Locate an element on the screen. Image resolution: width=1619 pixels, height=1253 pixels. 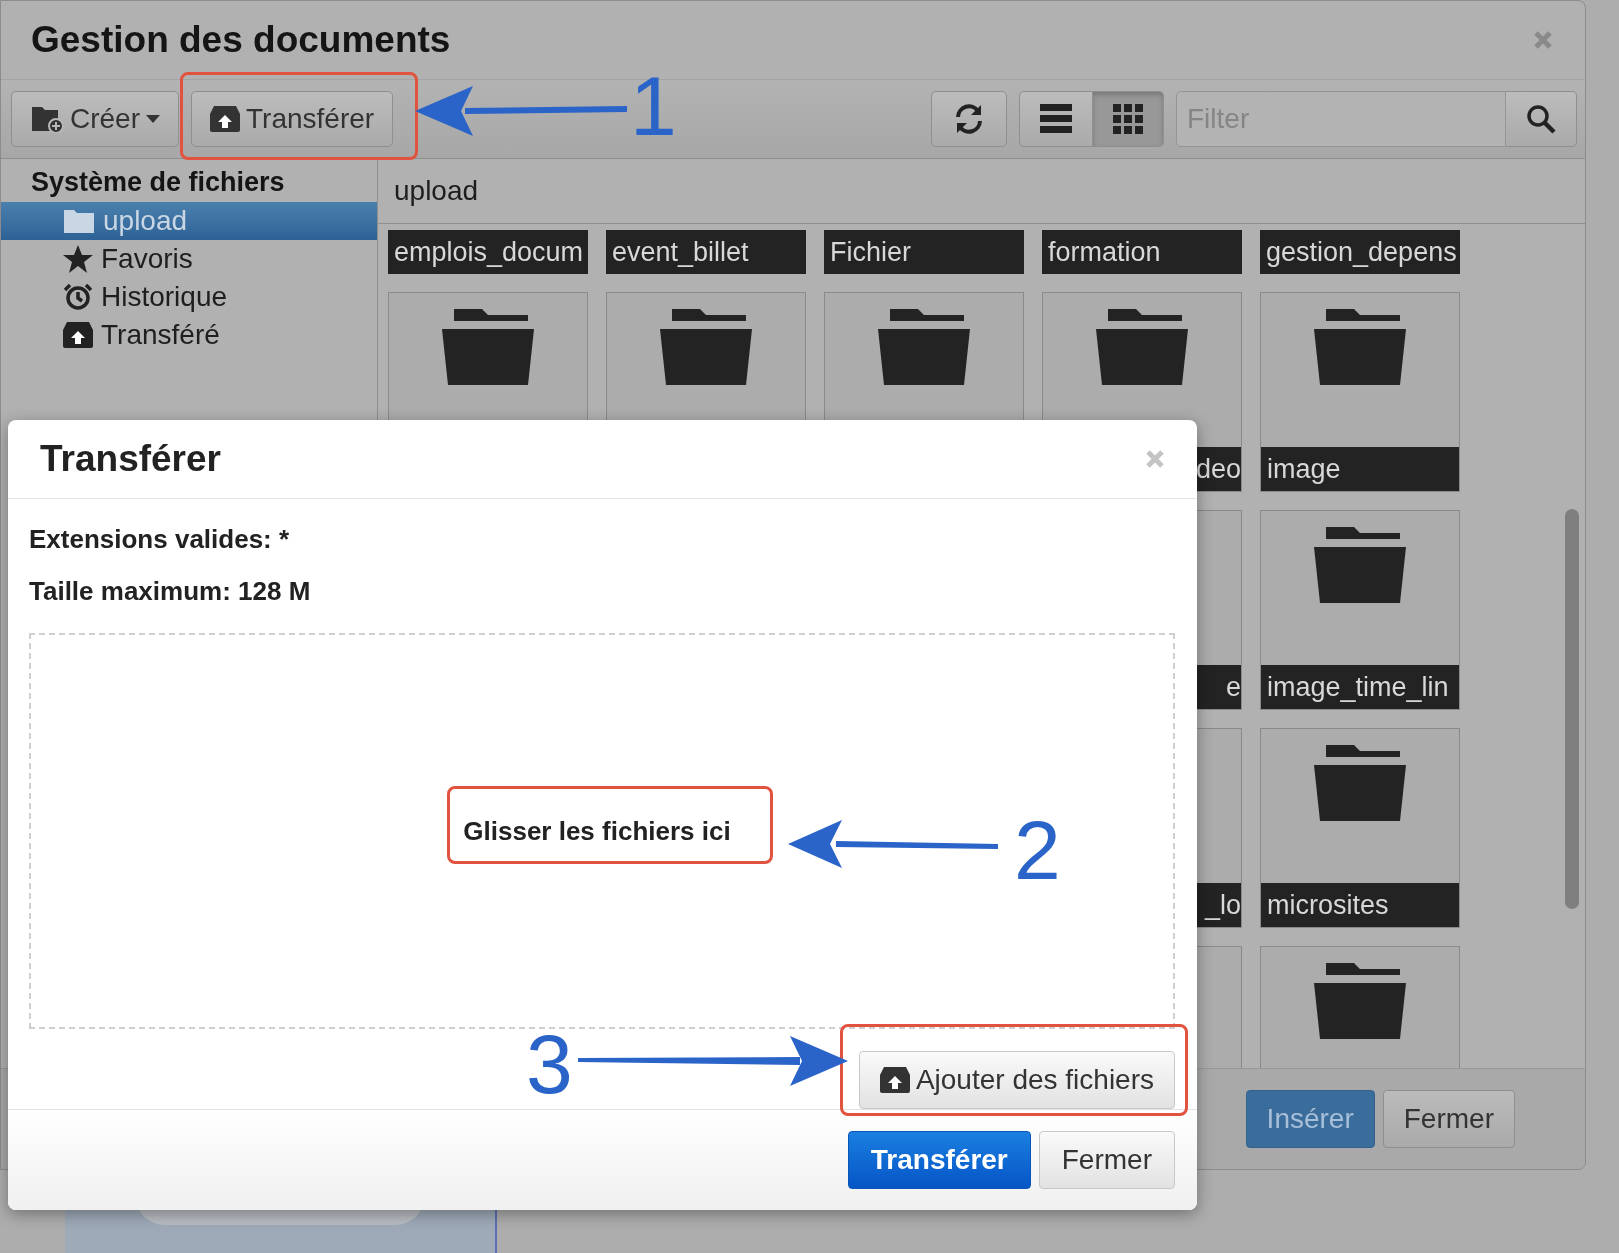
step-number: 1 is located at coordinates (653, 106).